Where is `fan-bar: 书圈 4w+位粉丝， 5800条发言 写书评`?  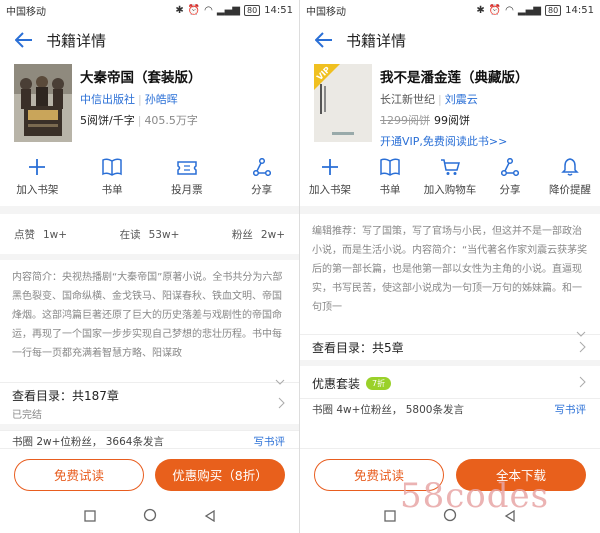
fan-bar: 书圈 4w+位粉丝， 5800条发言 写书评 is located at coordinates (450, 409).